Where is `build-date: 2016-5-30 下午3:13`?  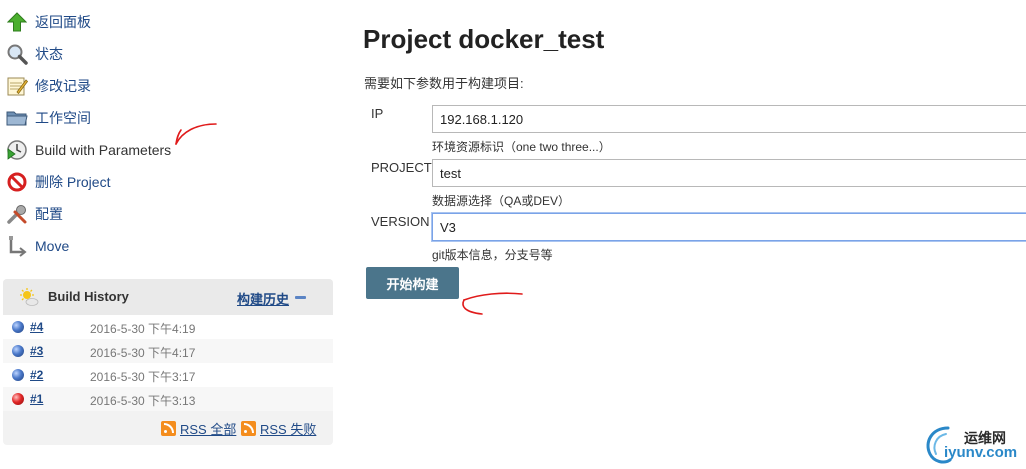
build-date: 2016-5-30 下午3:13 is located at coordinates (143, 401).